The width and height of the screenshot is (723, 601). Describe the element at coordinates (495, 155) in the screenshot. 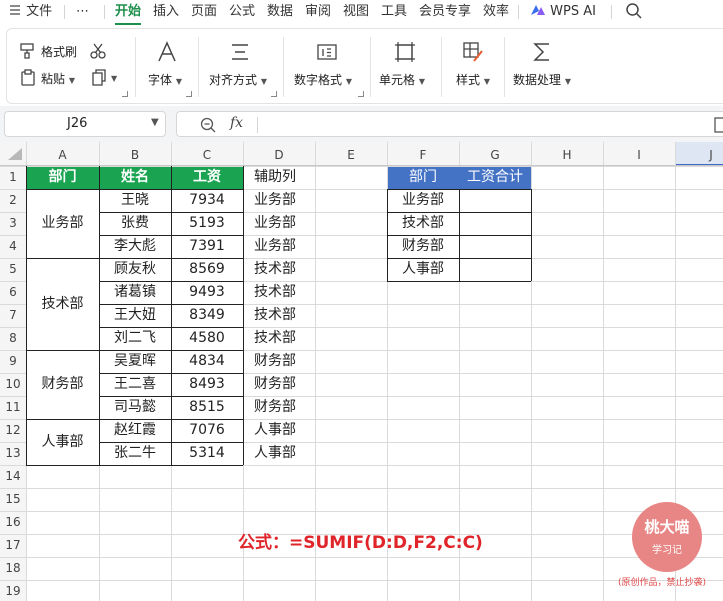

I see `column-header-g: G` at that location.